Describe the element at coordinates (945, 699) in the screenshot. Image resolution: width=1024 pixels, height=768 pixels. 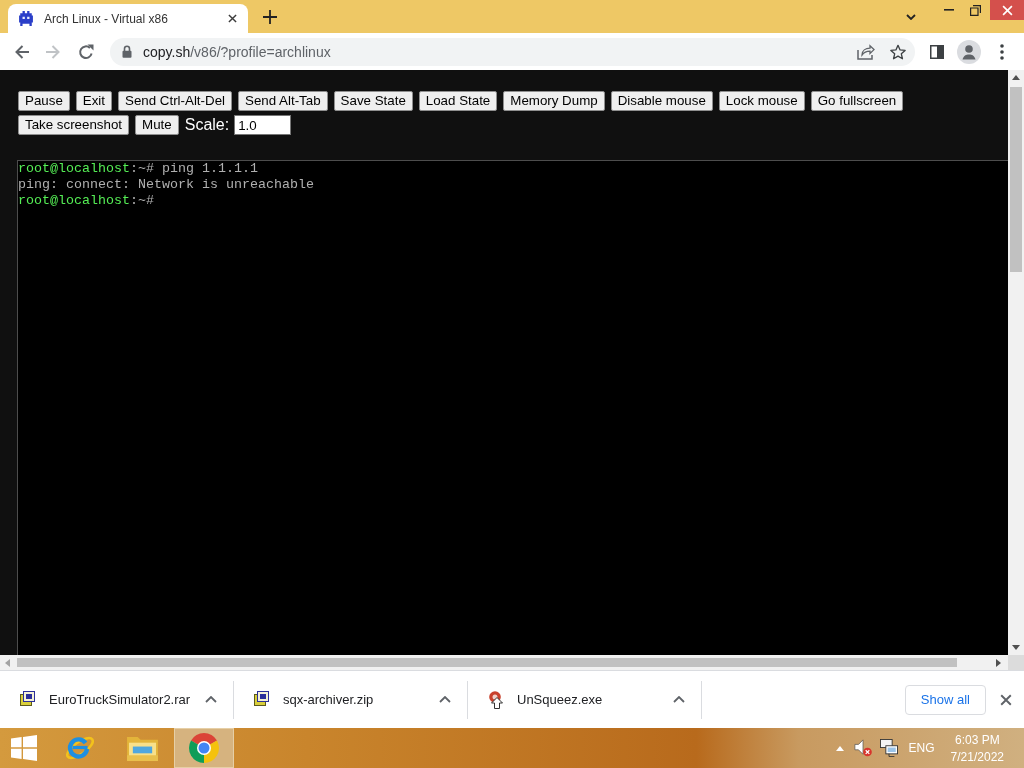
I see `show-all-button: Show all` at that location.